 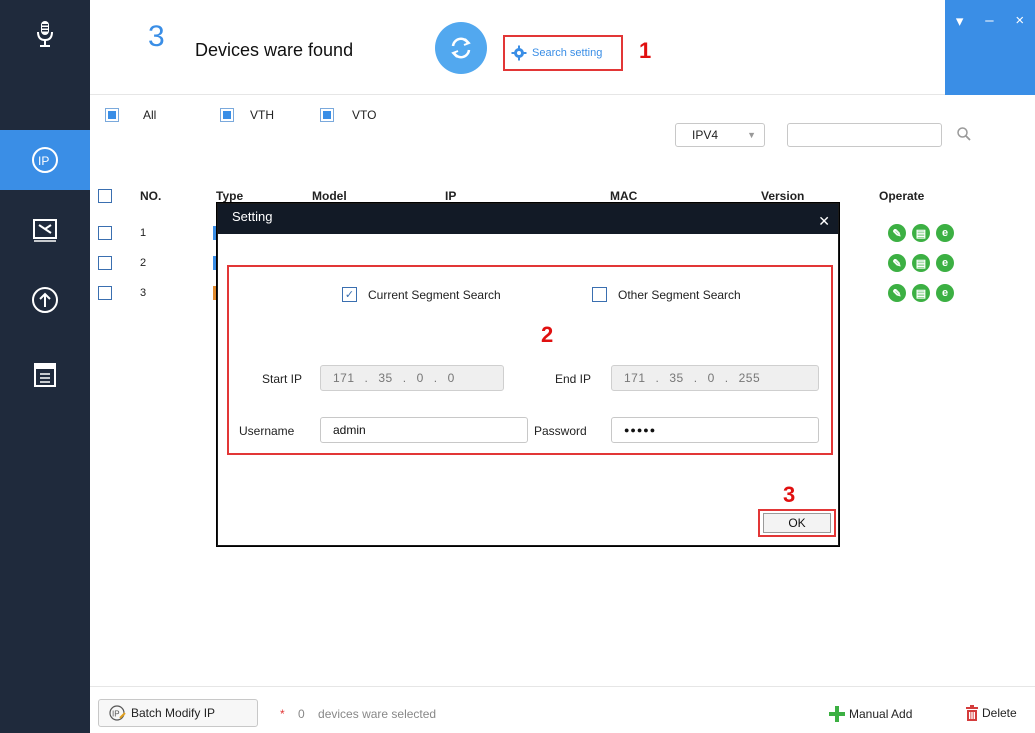 What do you see at coordinates (327, 115) in the screenshot?
I see `filter-vto-checkbox` at bounding box center [327, 115].